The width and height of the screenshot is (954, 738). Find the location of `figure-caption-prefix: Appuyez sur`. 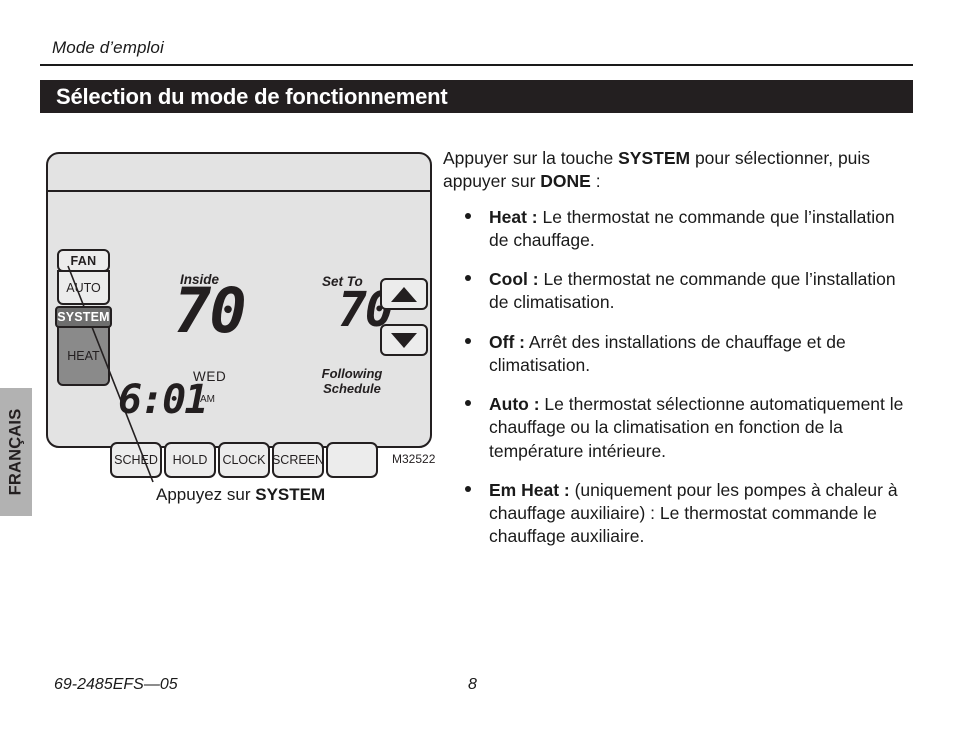

figure-caption-prefix: Appuyez sur is located at coordinates (206, 494).